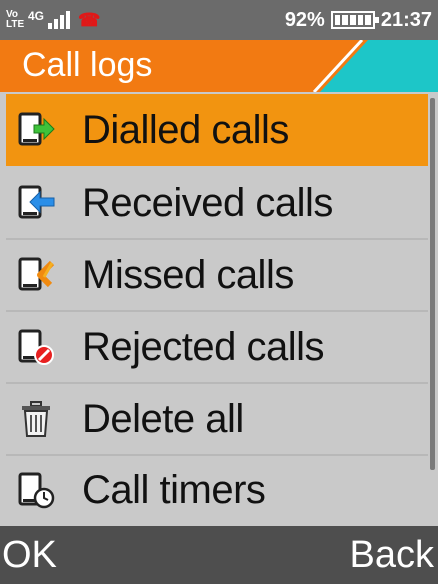 The image size is (438, 584). Describe the element at coordinates (219, 20) in the screenshot. I see `status-bar: Vo LTE 4G ☎ 92% 21:37` at that location.